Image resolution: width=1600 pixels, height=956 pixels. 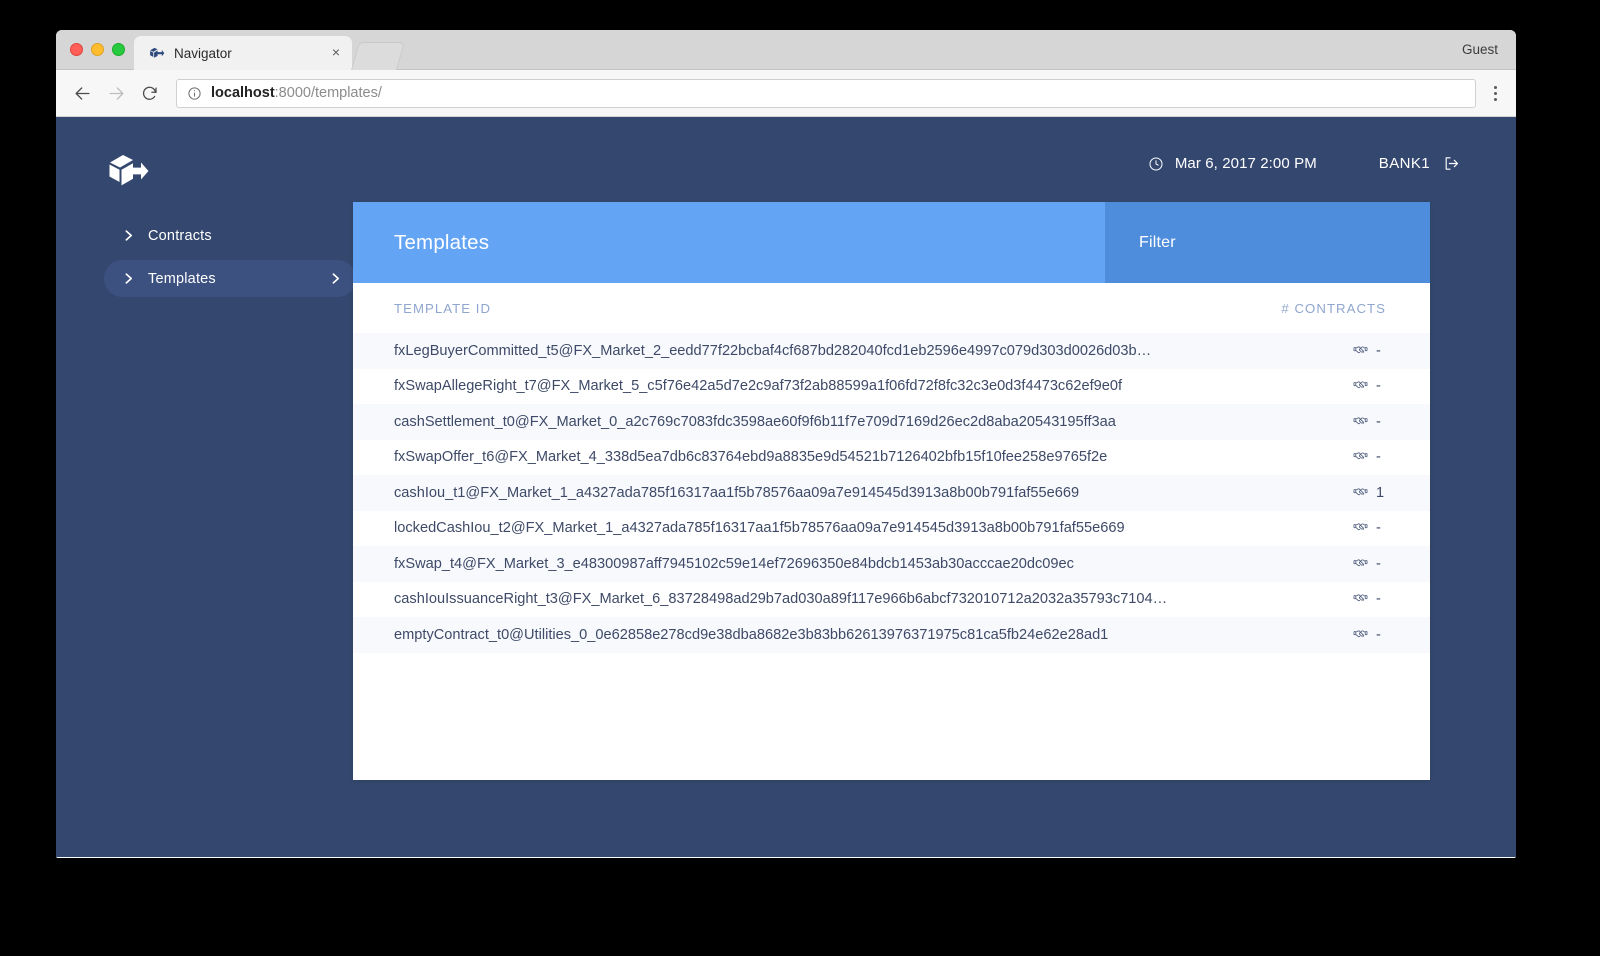 What do you see at coordinates (837, 308) in the screenshot?
I see `column-header-template-id: TEMPLATE ID` at bounding box center [837, 308].